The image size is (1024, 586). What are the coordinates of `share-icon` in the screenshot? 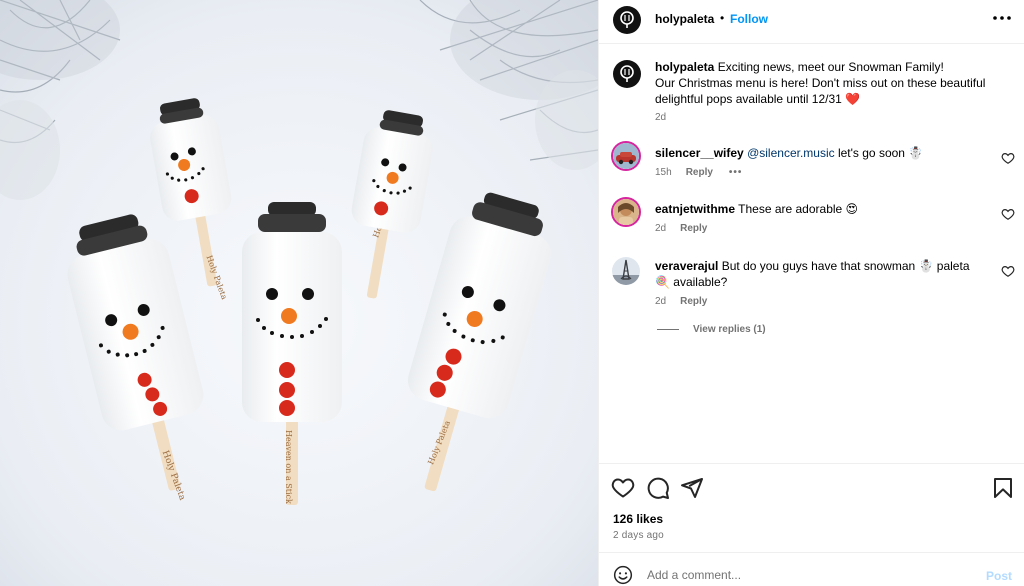 It's located at (692, 488).